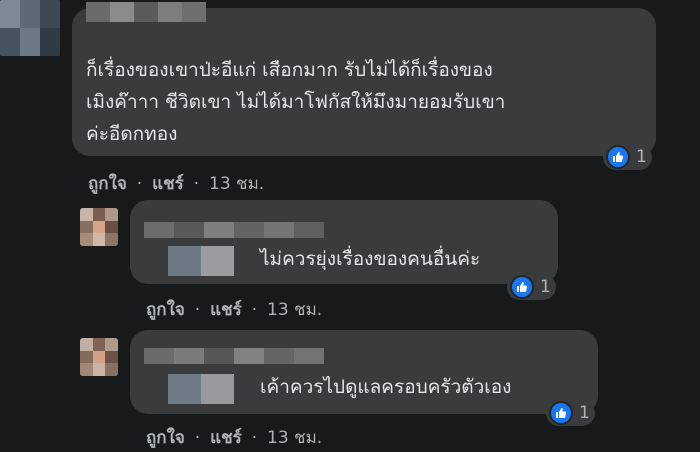 This screenshot has height=452, width=700. I want to click on comment-text: ไม่ควรยุ่งเรื่องของคนอื่นค่ะ, so click(370, 259).